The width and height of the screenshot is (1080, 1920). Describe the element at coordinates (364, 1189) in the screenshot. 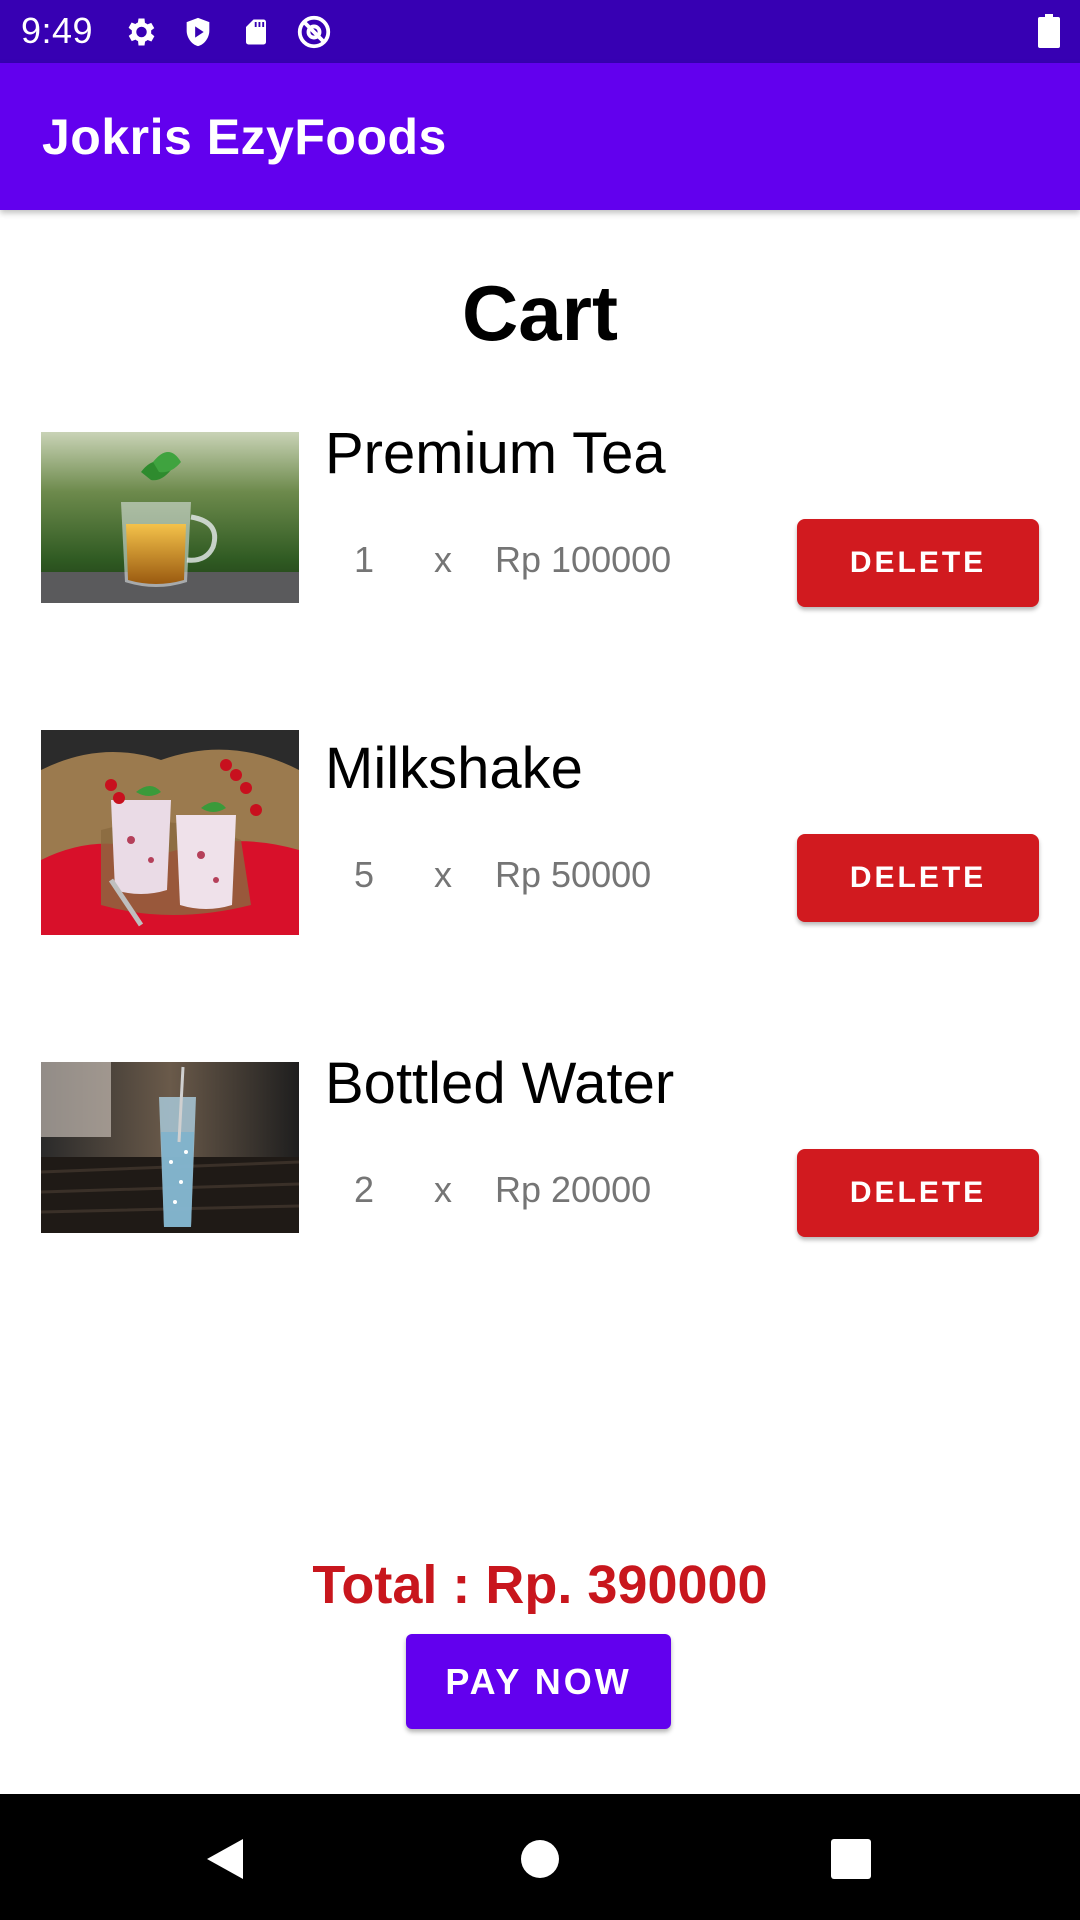

I see `item-quantity: 2` at that location.